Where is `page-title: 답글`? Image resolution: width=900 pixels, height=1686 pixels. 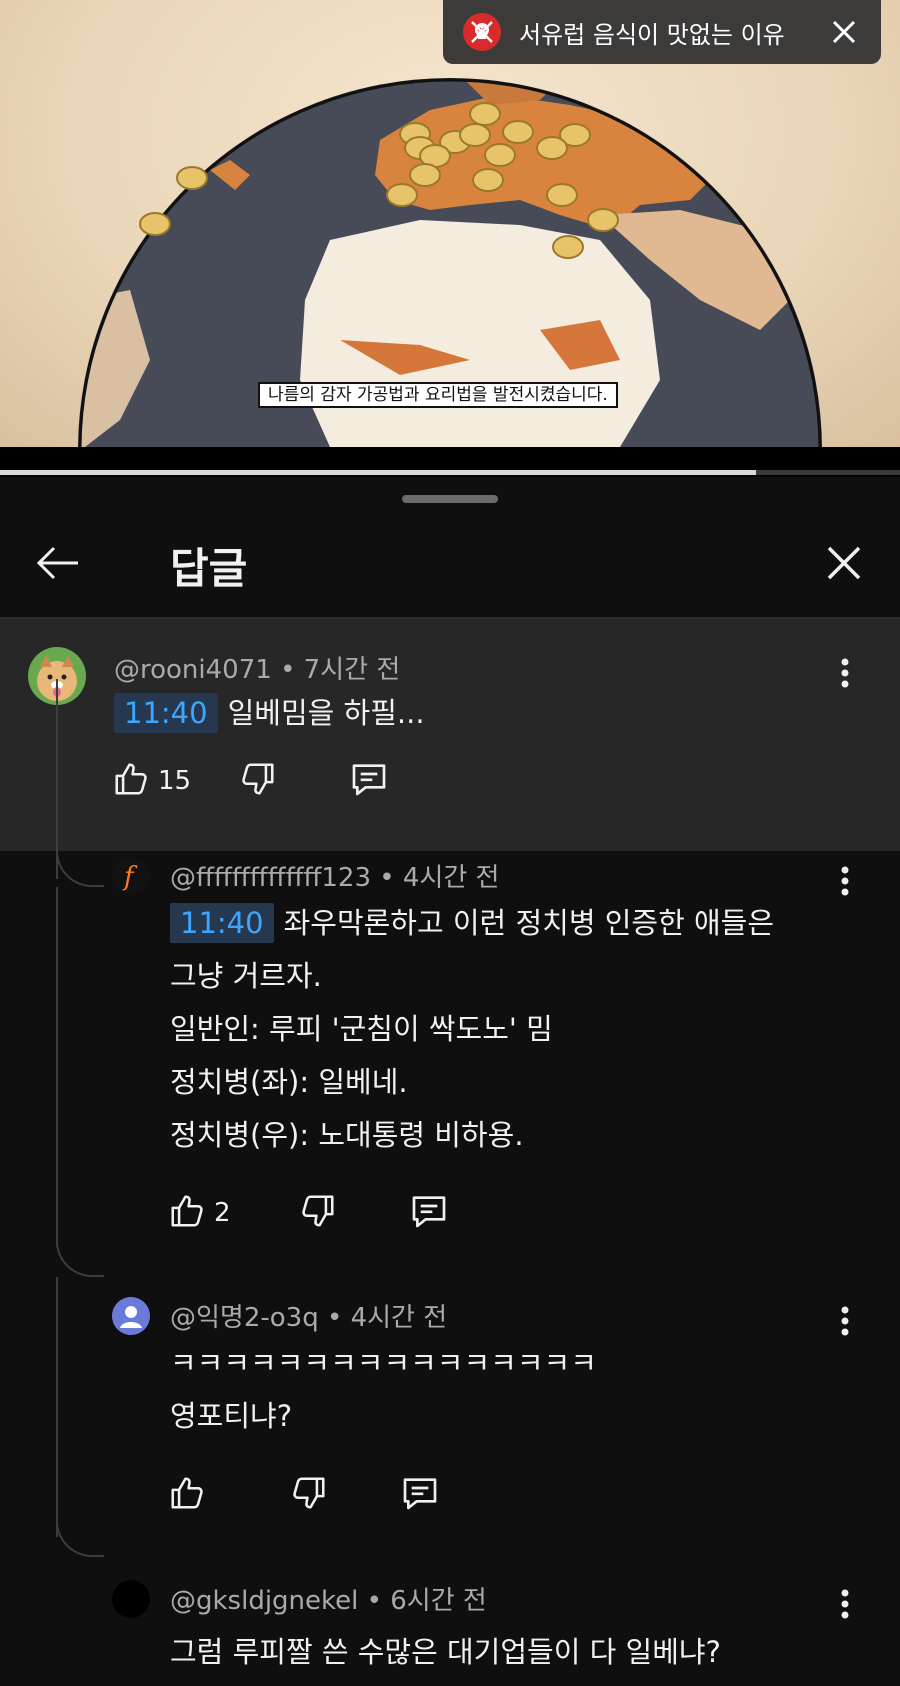 page-title: 답글 is located at coordinates (209, 568).